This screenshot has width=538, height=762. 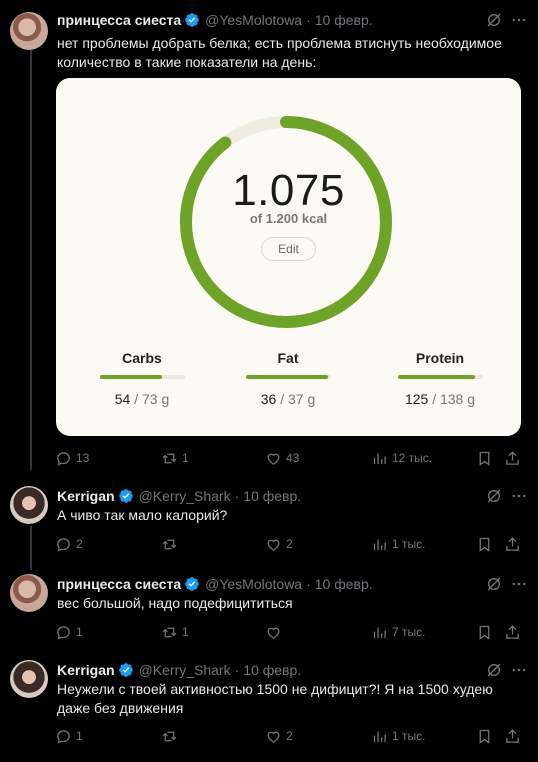 What do you see at coordinates (457, 399) in the screenshot?
I see `macro-goal: 138 g` at bounding box center [457, 399].